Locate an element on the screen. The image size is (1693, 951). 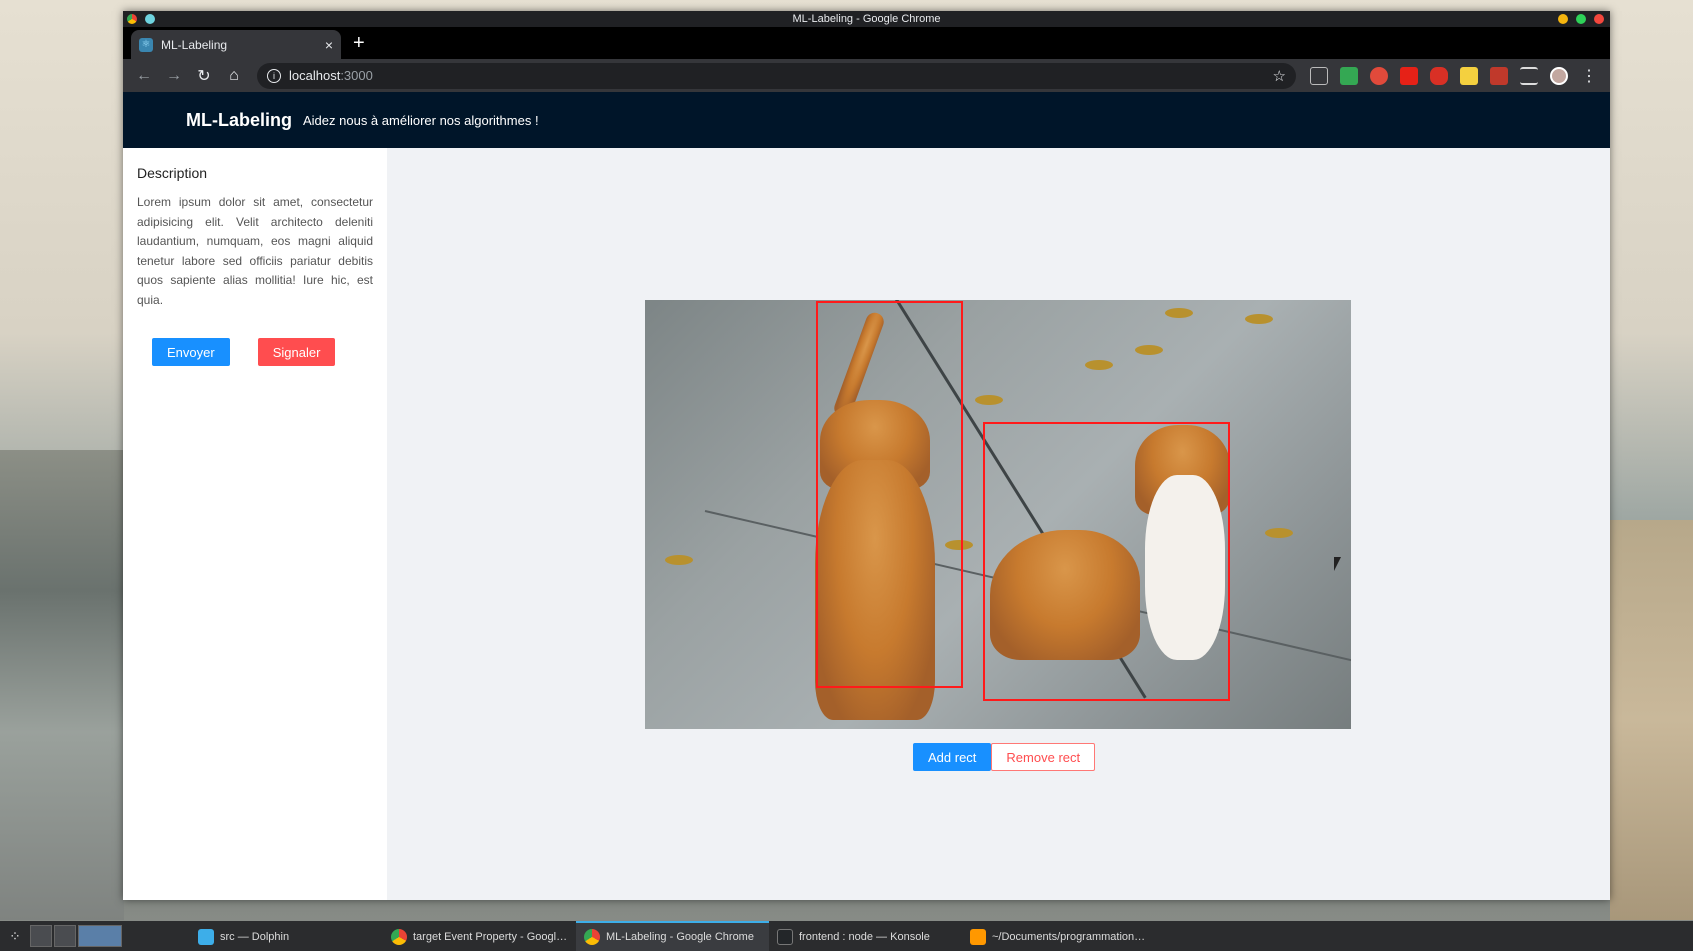
home-icon: ⌂ is located at coordinates (234, 76).